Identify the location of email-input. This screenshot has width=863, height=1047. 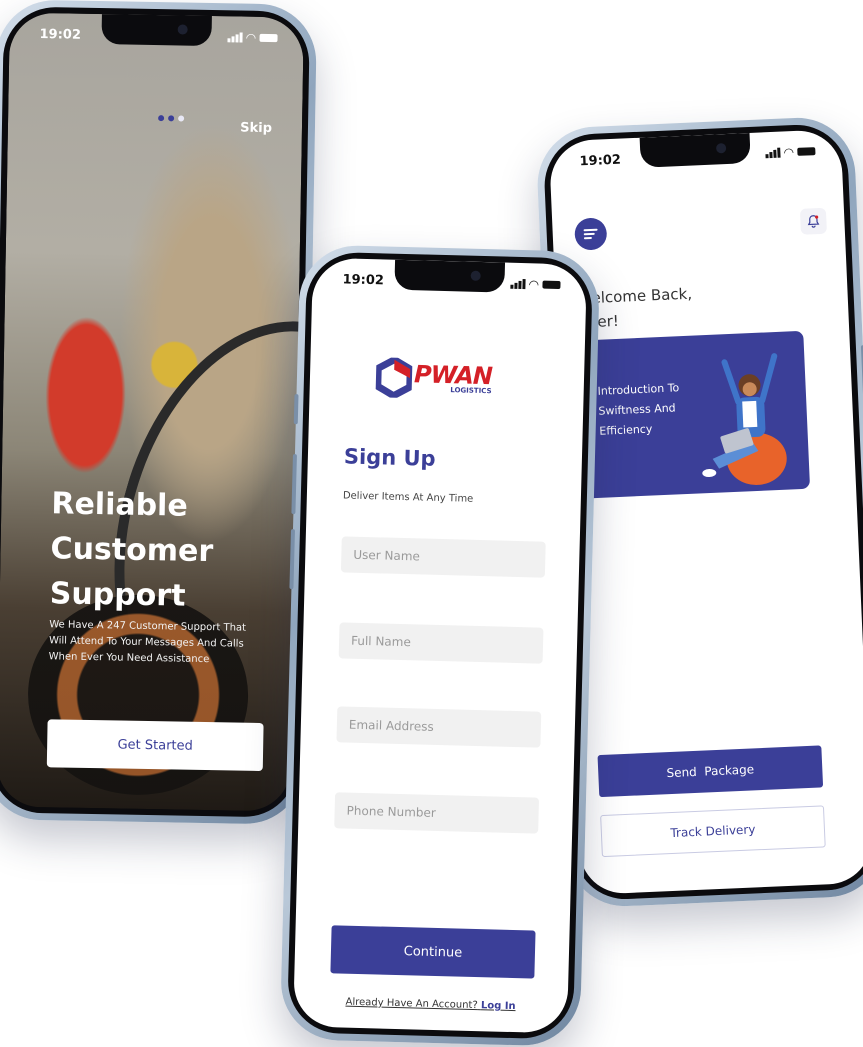
(439, 727).